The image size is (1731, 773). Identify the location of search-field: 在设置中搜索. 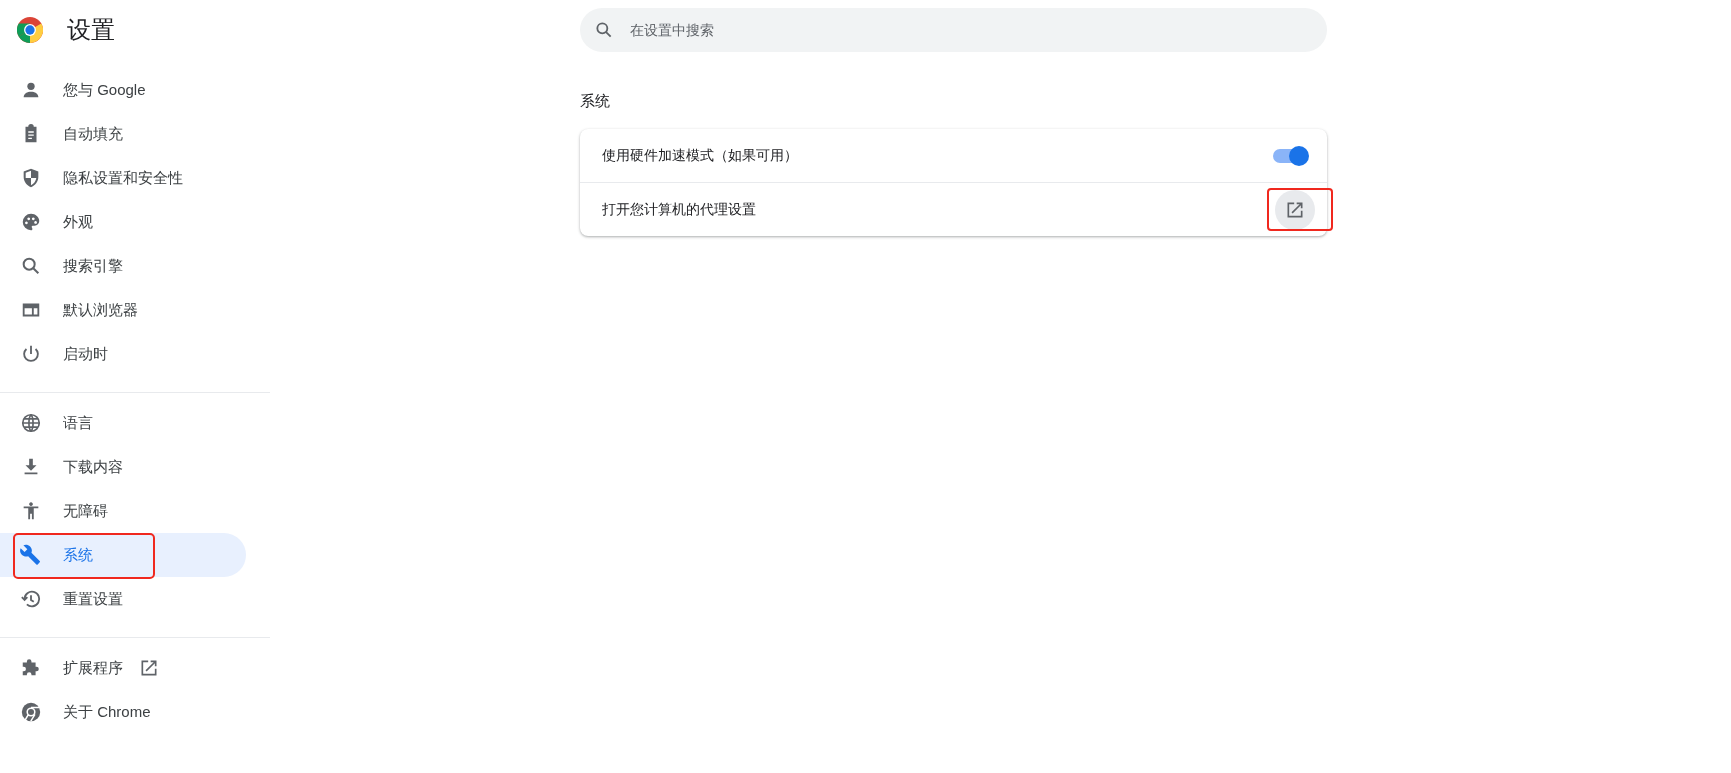
(953, 30).